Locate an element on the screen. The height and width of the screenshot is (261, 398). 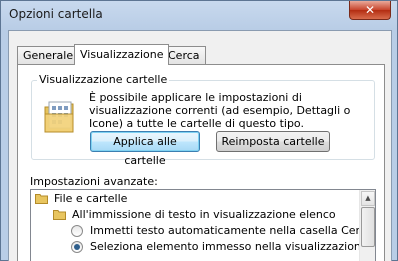
folder-view-icon is located at coordinates (59, 117).